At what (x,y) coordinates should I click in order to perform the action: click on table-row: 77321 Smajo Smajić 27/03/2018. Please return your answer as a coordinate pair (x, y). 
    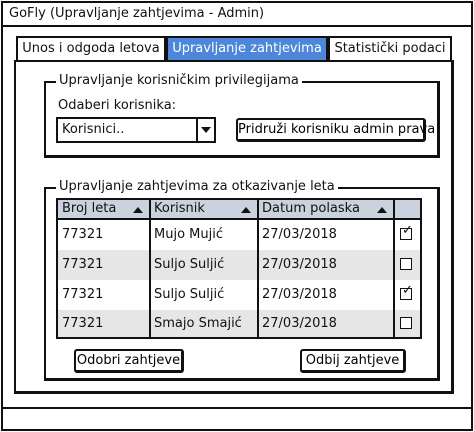
    Looking at the image, I should click on (239, 323).